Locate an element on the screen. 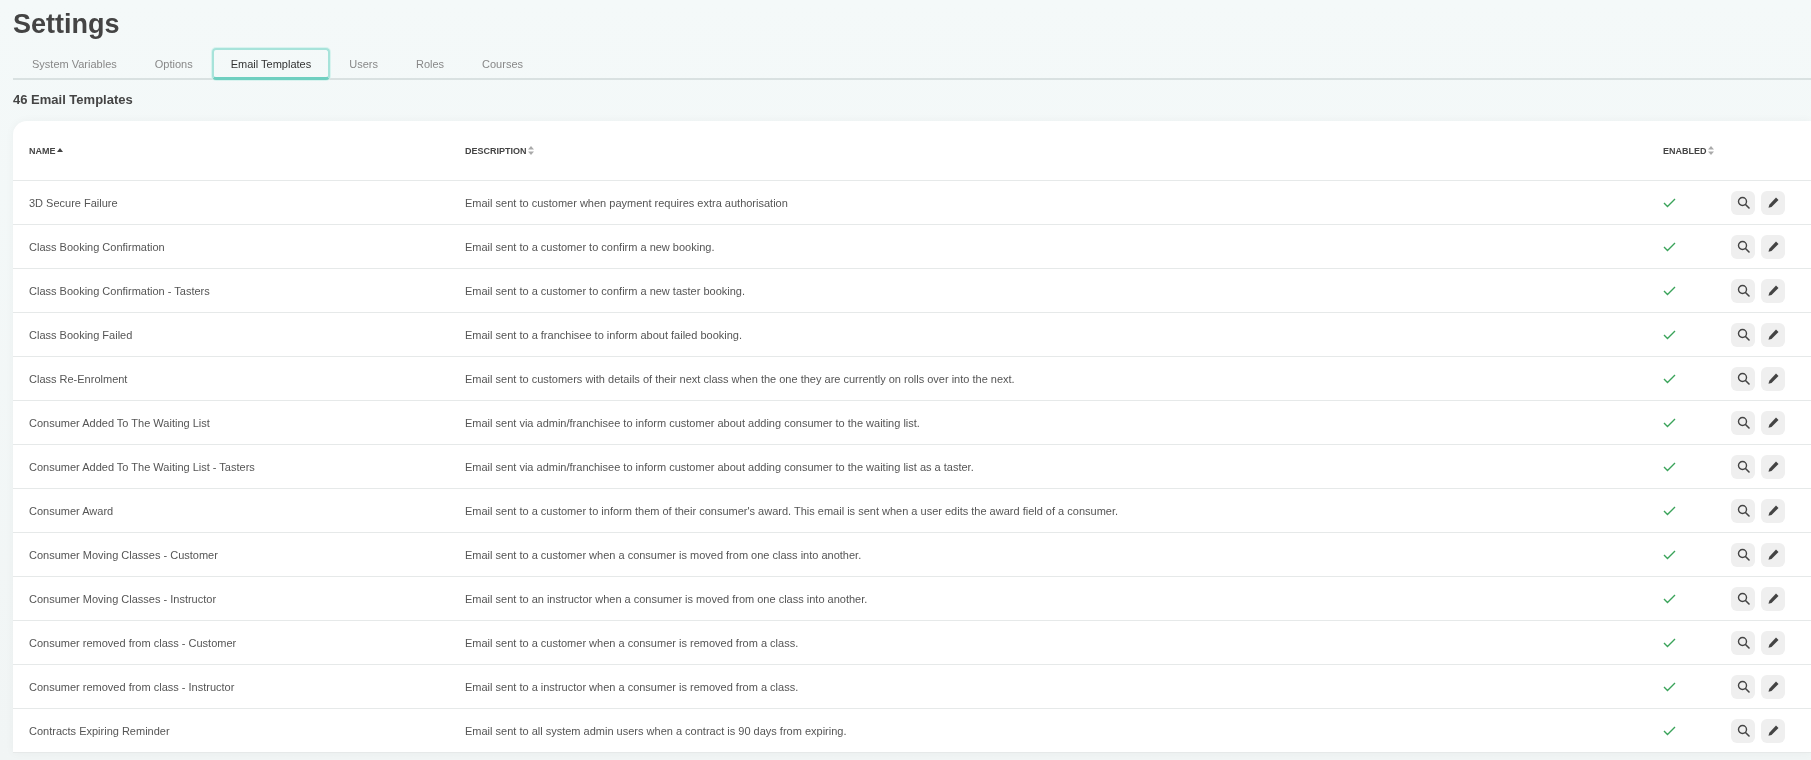 This screenshot has height=760, width=1811. template-name: Class Booking Confirmation is located at coordinates (97, 246).